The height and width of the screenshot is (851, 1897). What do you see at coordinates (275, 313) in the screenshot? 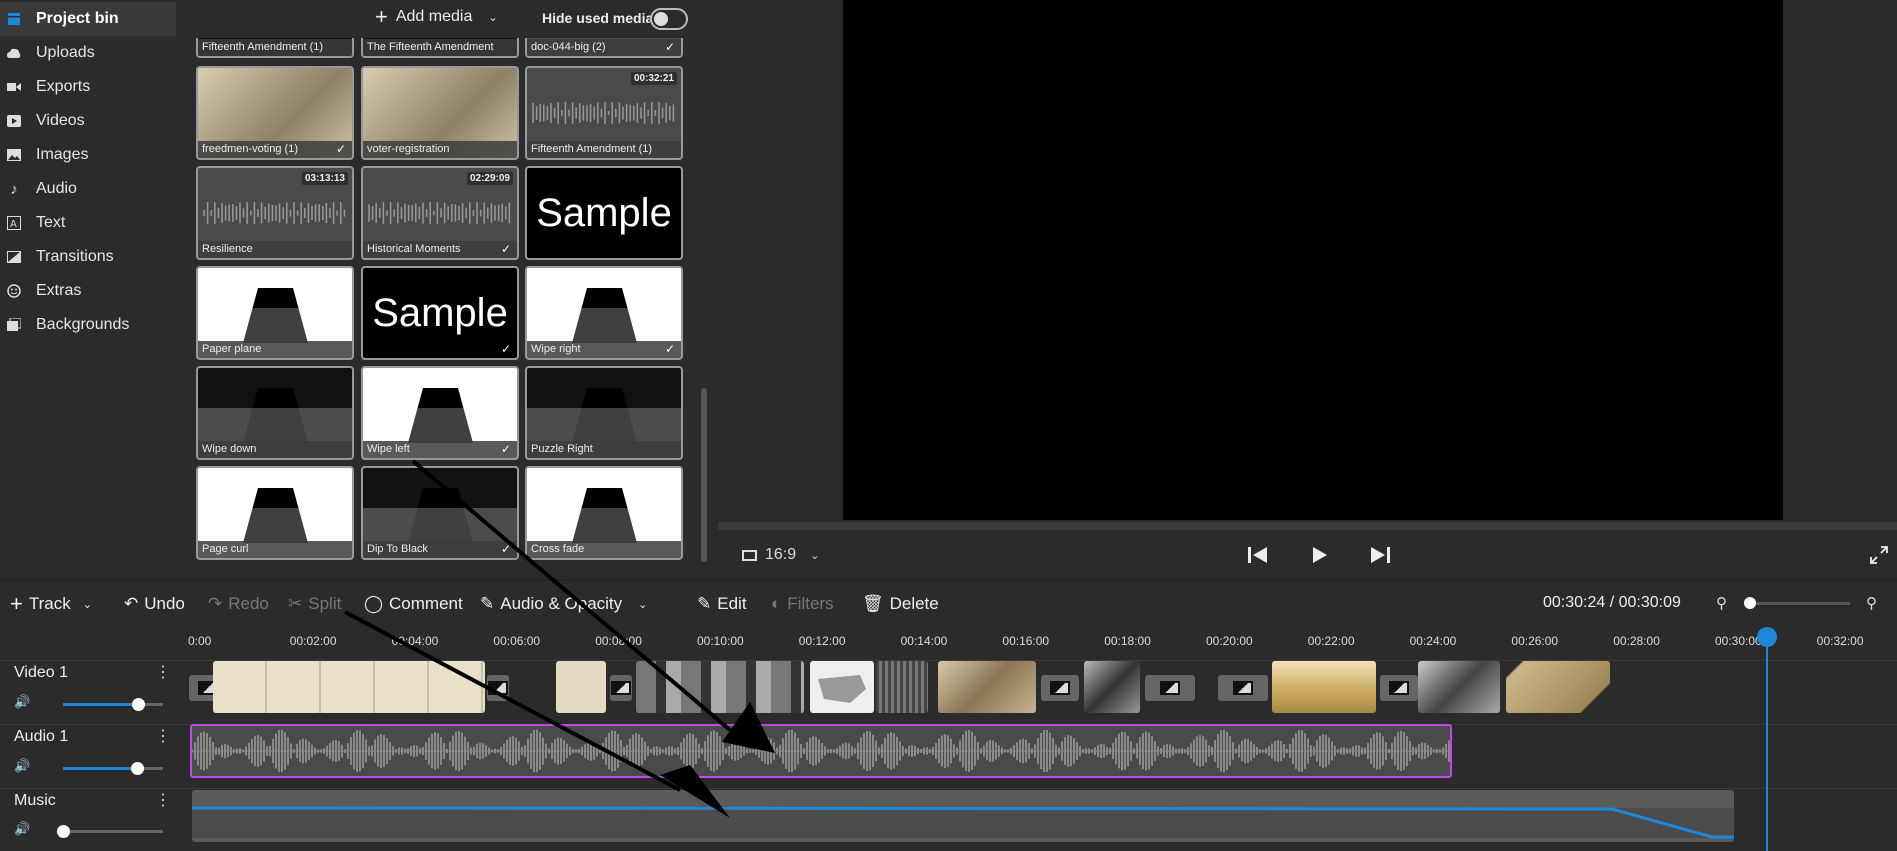
I see `media-tile: Paper plane` at bounding box center [275, 313].